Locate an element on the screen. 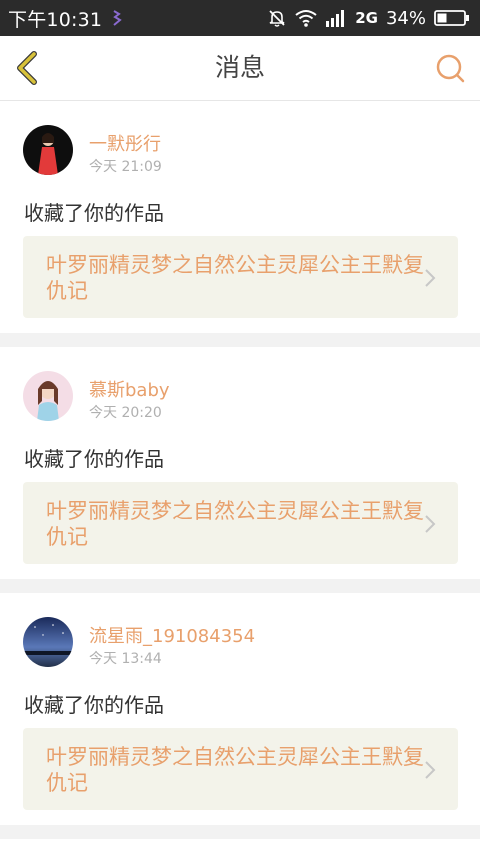  status-time: 下午10:31 is located at coordinates (55, 19).